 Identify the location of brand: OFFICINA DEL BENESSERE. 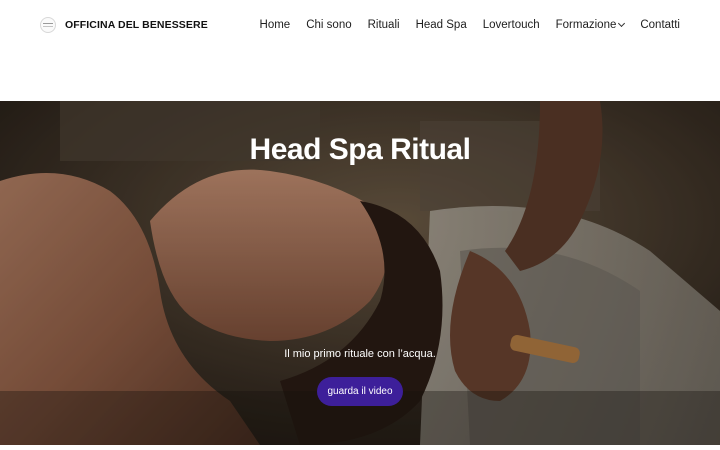
(124, 25).